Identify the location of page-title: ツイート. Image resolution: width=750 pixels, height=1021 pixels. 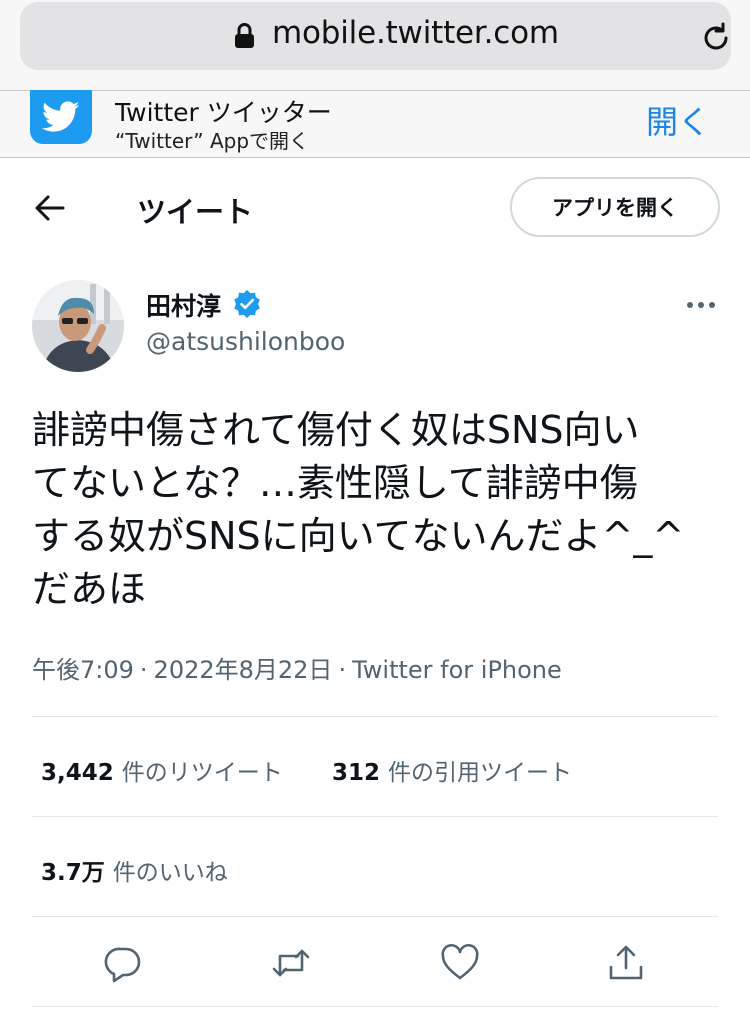
(195, 212).